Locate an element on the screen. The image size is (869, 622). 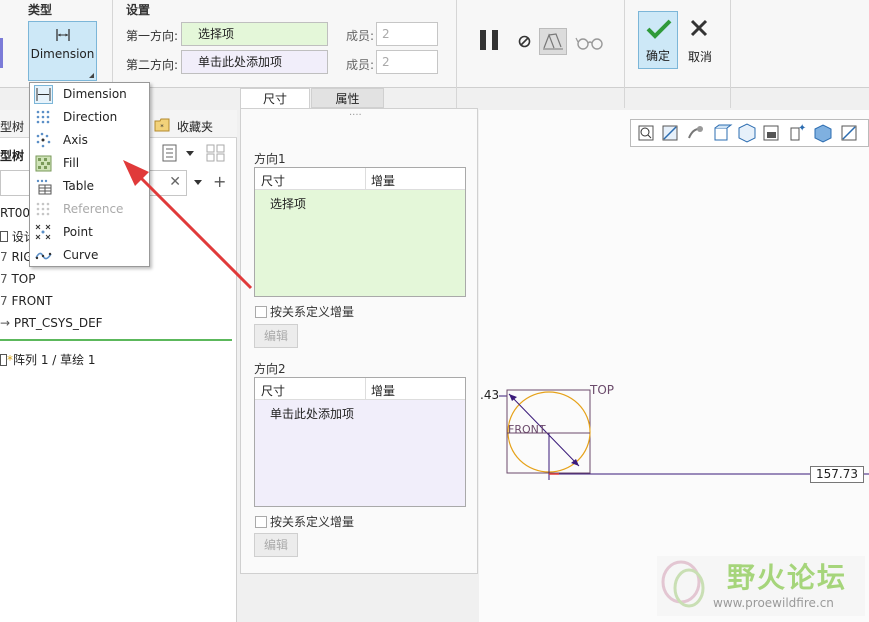
saved-views-icon is located at coordinates (747, 133).